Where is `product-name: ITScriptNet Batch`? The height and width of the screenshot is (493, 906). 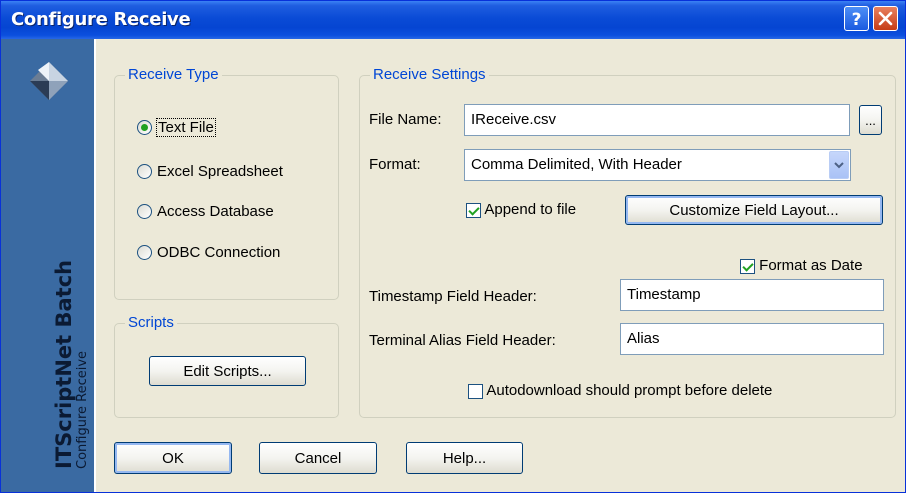
product-name: ITScriptNet Batch is located at coordinates (64, 364).